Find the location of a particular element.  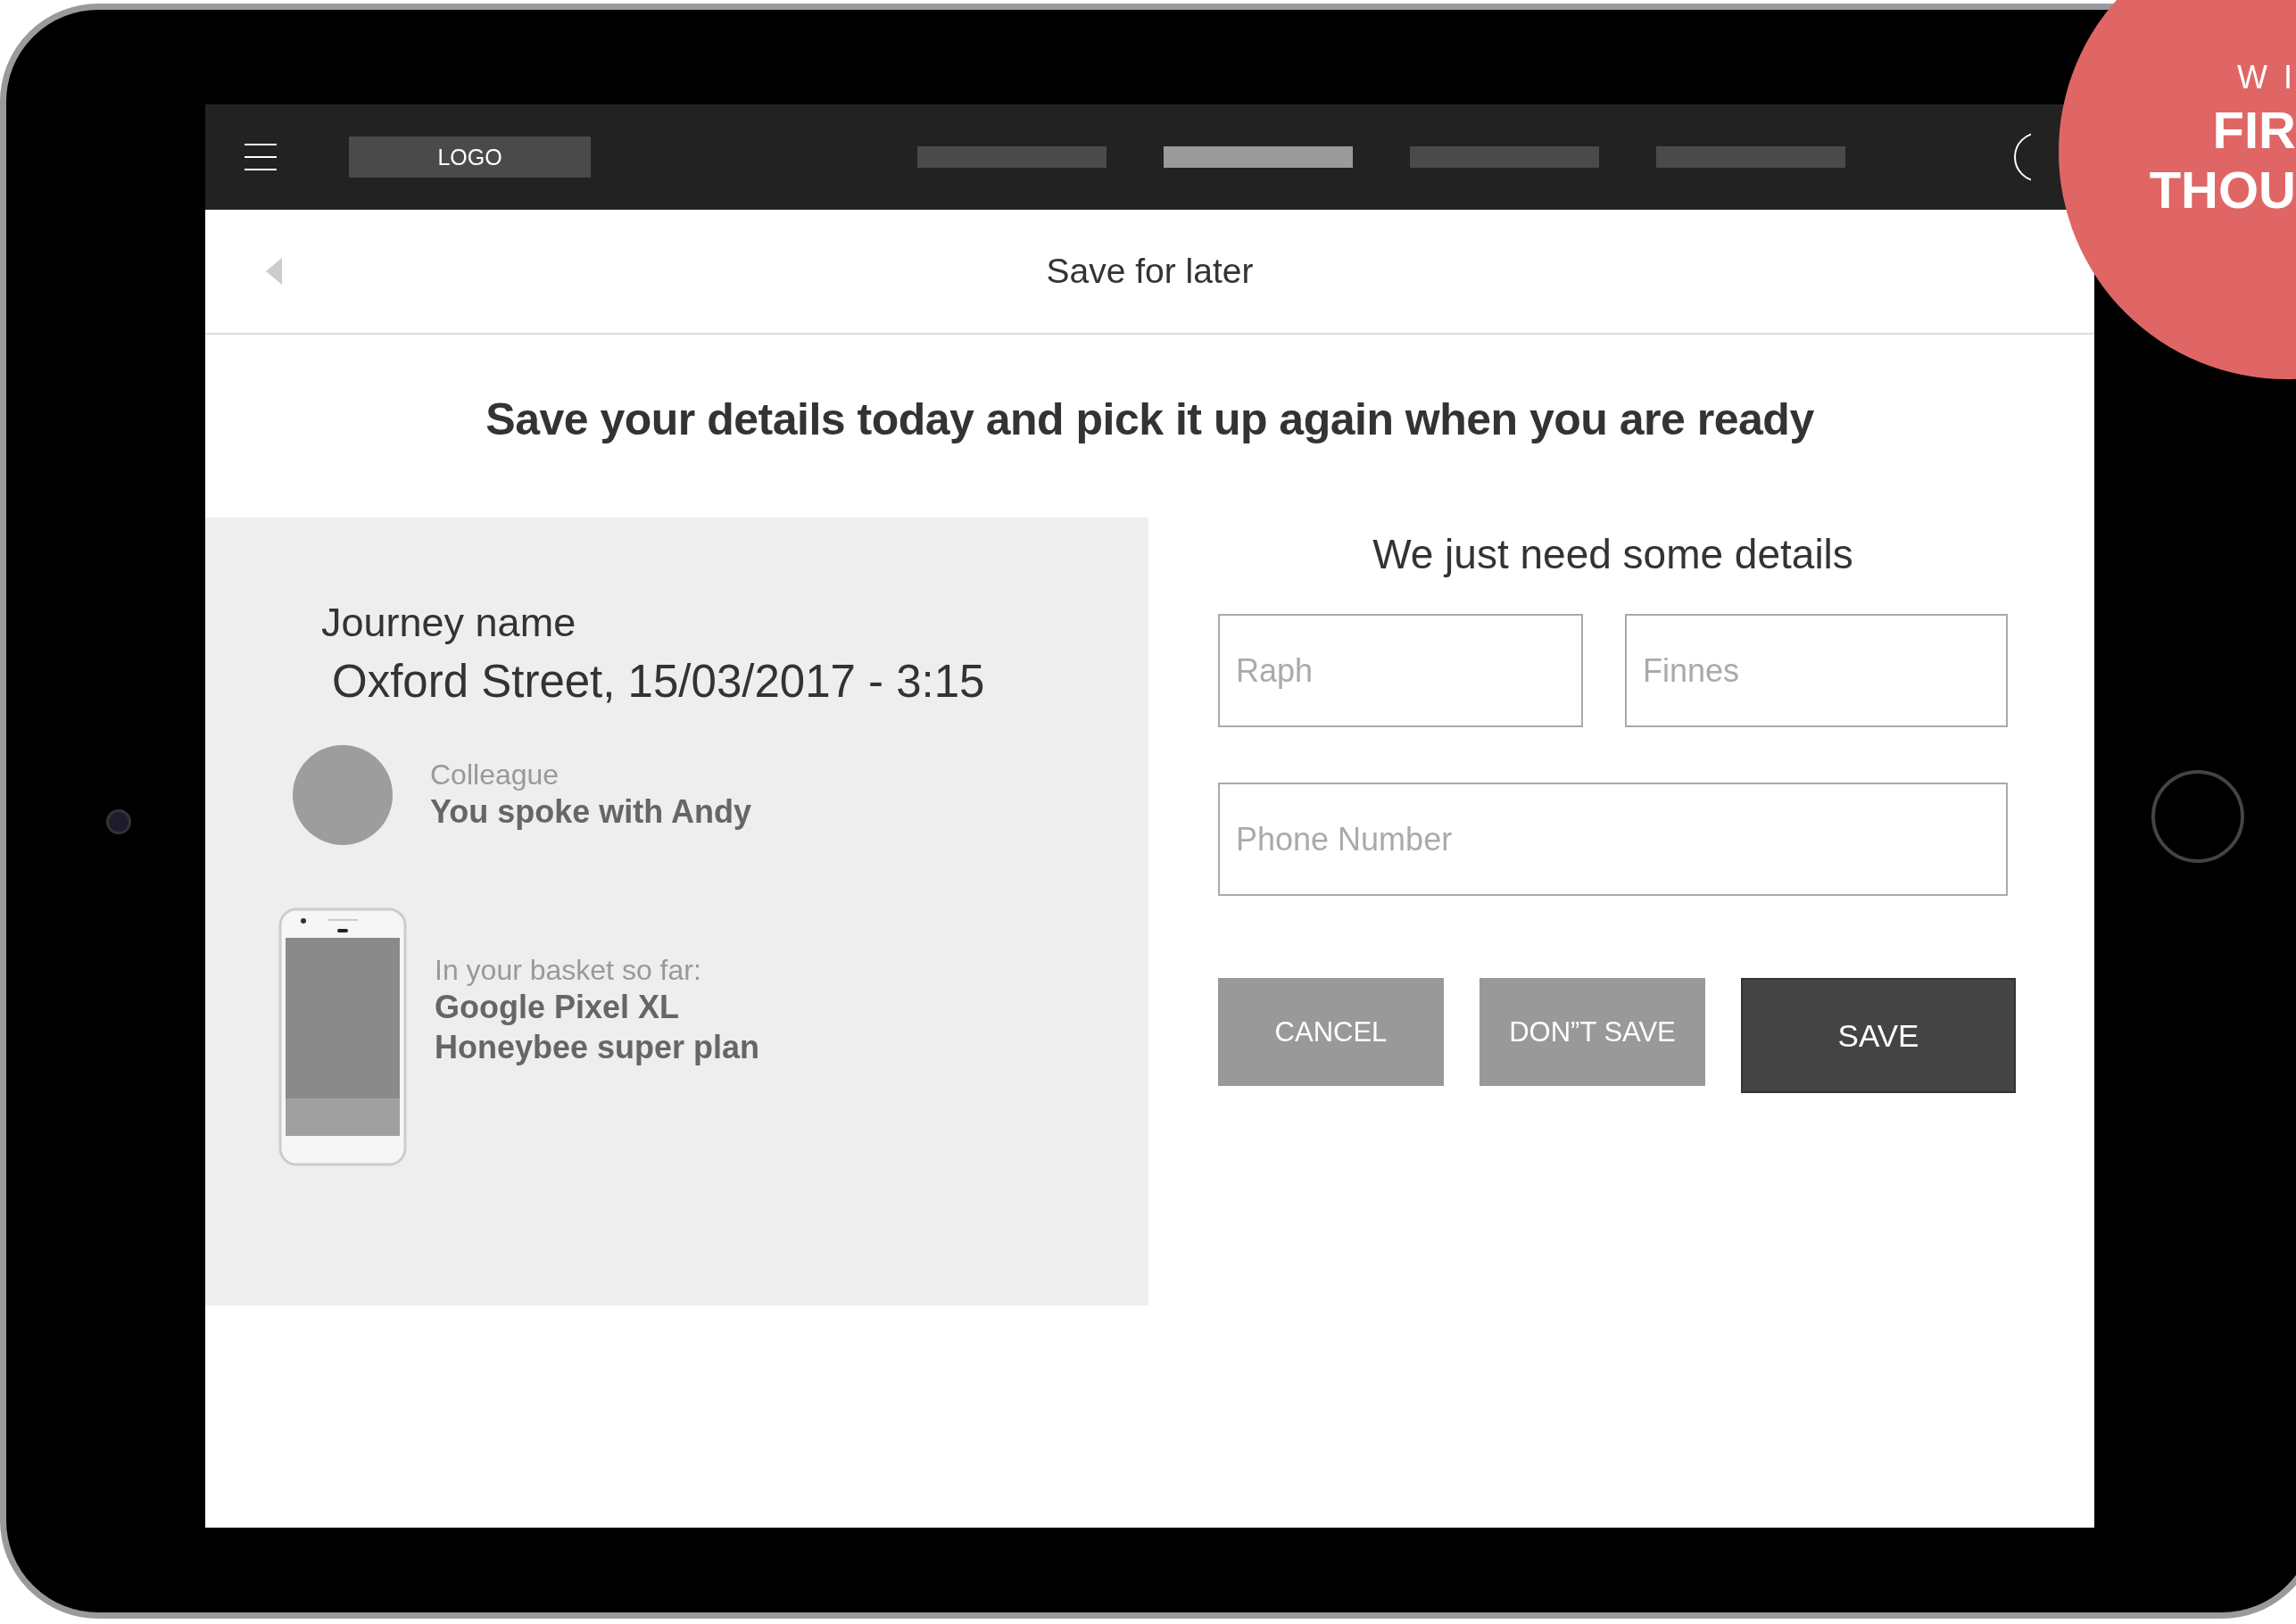

page-title: Save for later is located at coordinates (1150, 271).